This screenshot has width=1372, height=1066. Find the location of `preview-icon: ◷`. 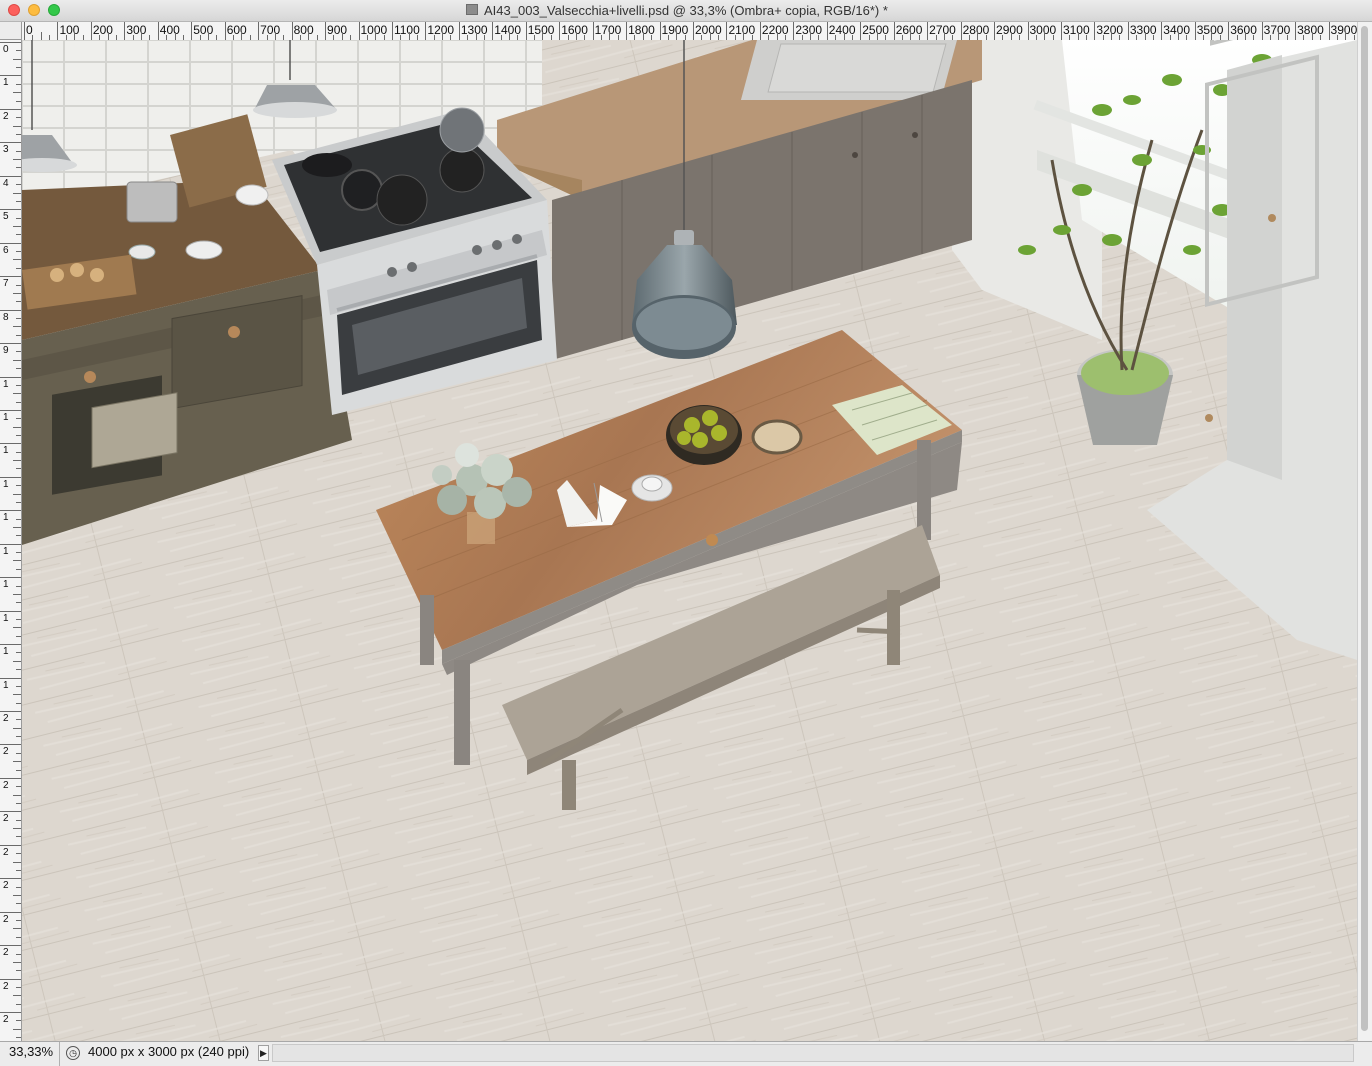

preview-icon: ◷ is located at coordinates (73, 1053).